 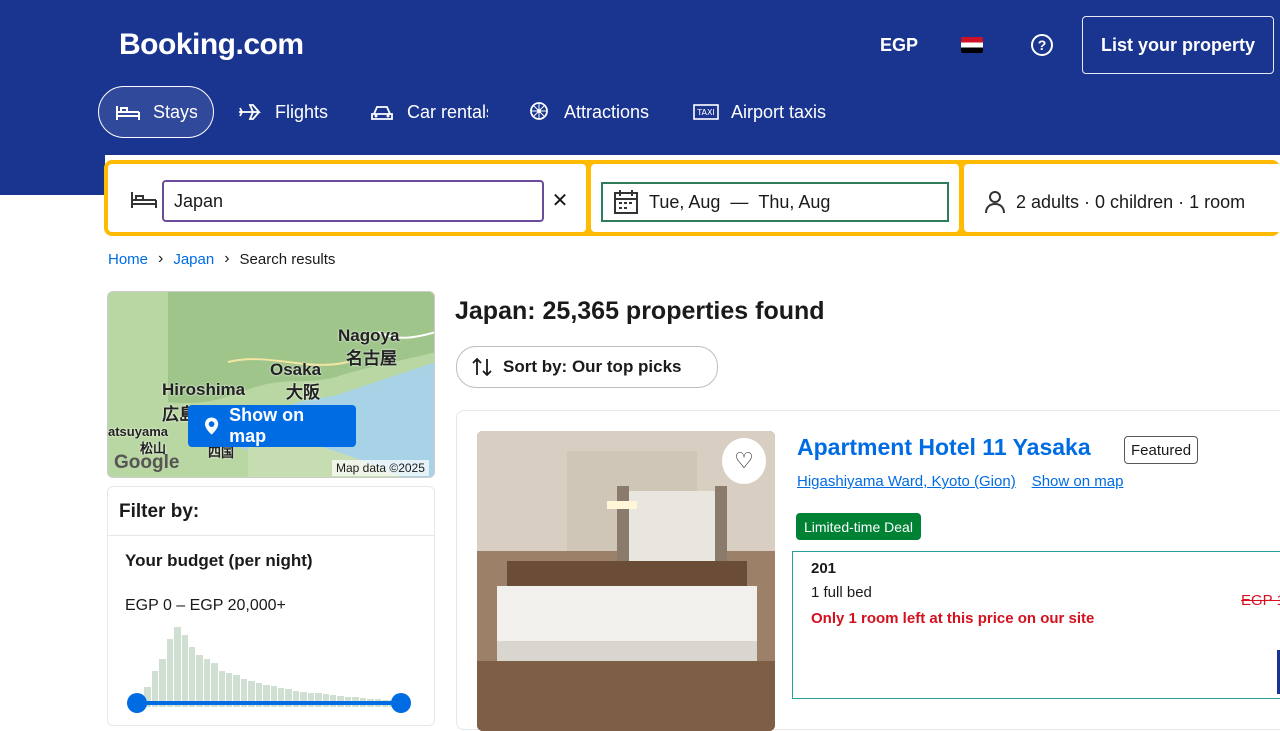 I want to click on original-price: EGP 1, so click(x=1260, y=600).